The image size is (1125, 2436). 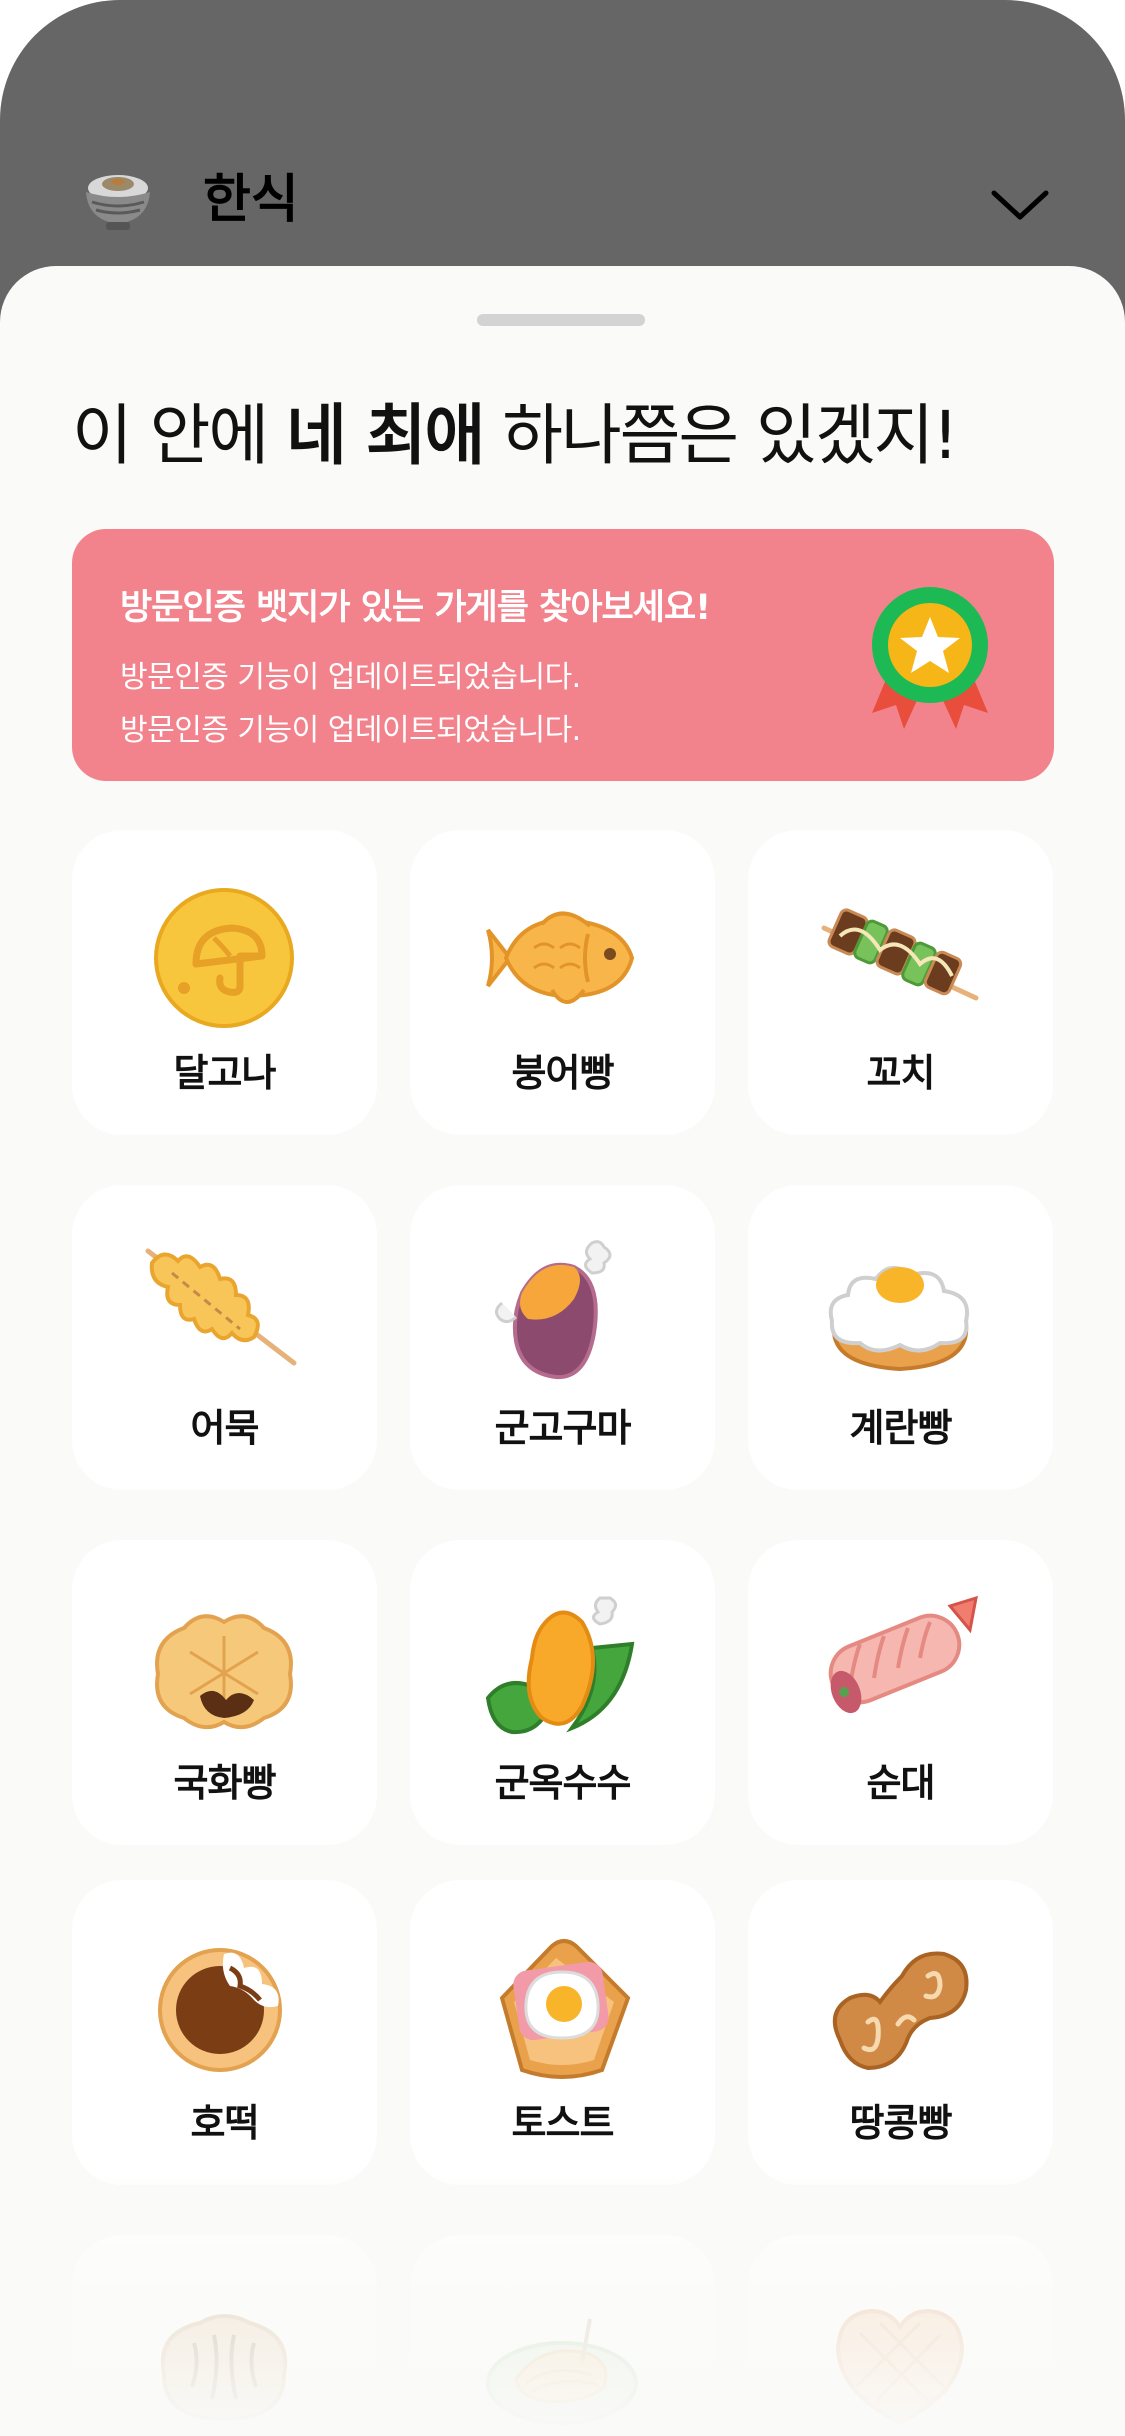 What do you see at coordinates (224, 2368) in the screenshot?
I see `walnut-cake-icon` at bounding box center [224, 2368].